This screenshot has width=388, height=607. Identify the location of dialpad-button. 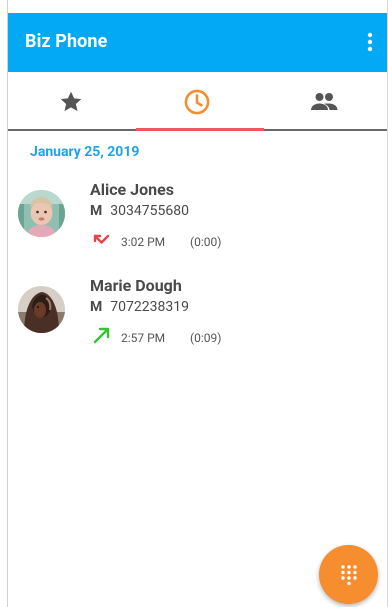
(348, 574).